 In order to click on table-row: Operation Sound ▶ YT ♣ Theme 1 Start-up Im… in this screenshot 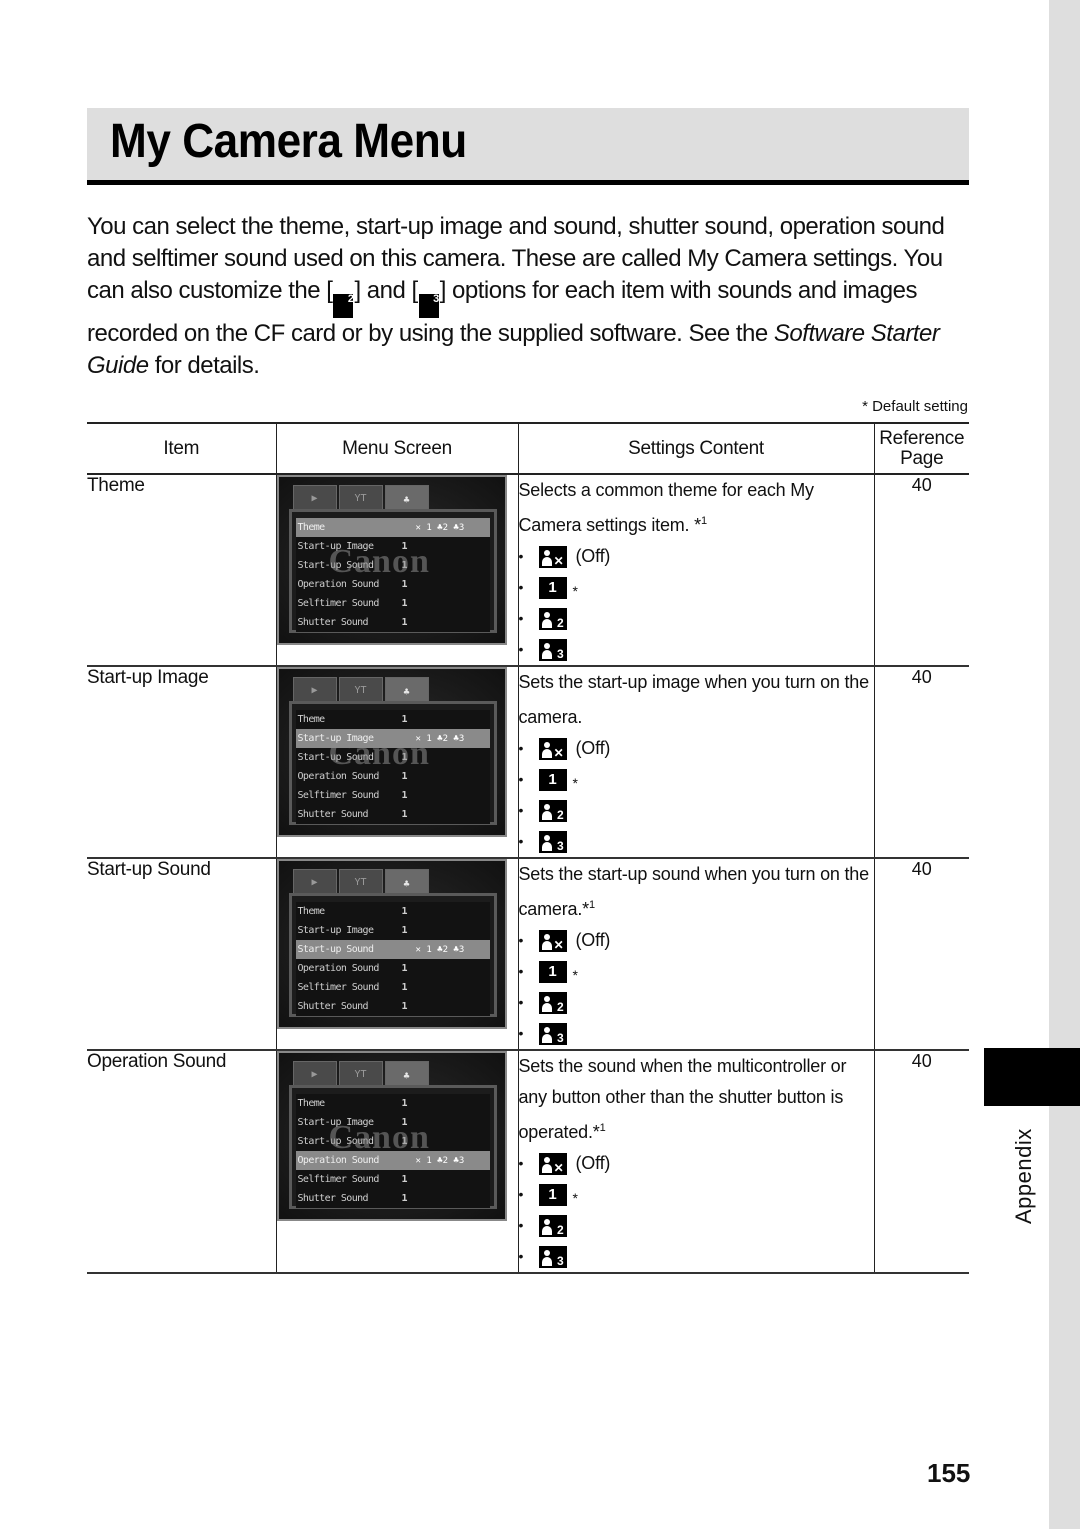, I will do `click(528, 1161)`.